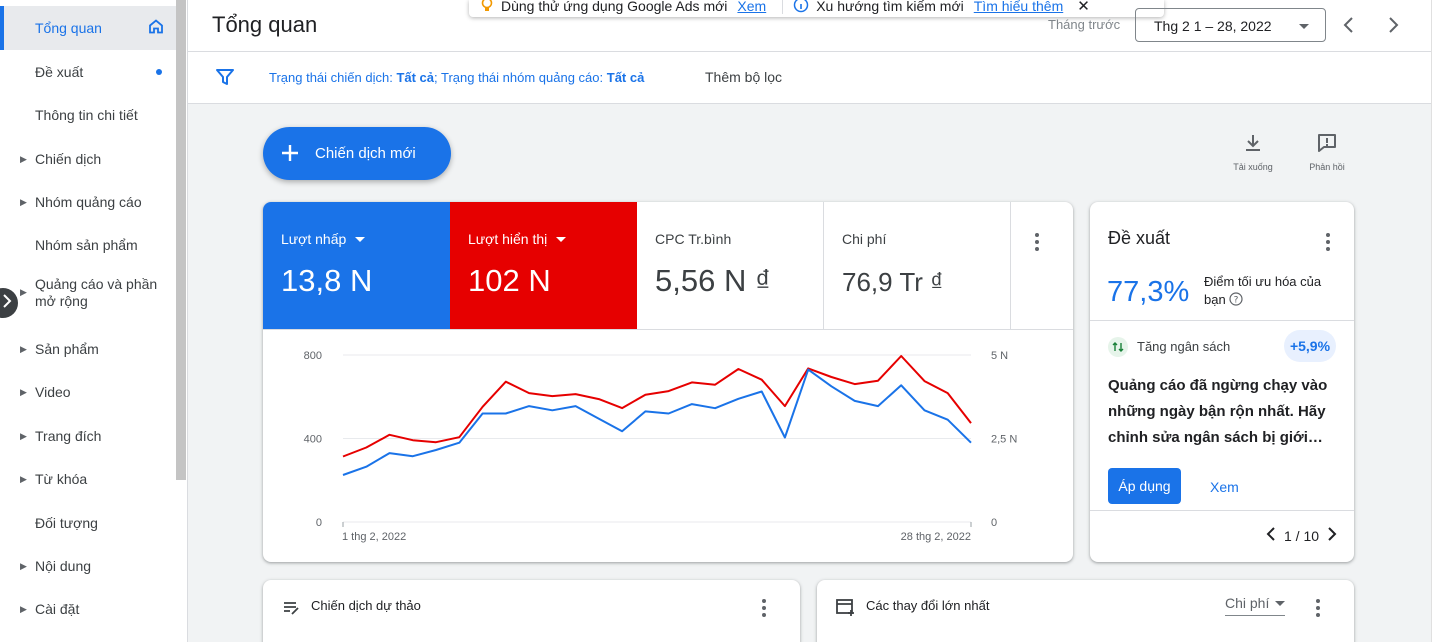 The height and width of the screenshot is (642, 1439). Describe the element at coordinates (88, 298) in the screenshot. I see `sidebar-item-ads-extensions: ▶ Quảng cáo và phần mở rộng` at that location.